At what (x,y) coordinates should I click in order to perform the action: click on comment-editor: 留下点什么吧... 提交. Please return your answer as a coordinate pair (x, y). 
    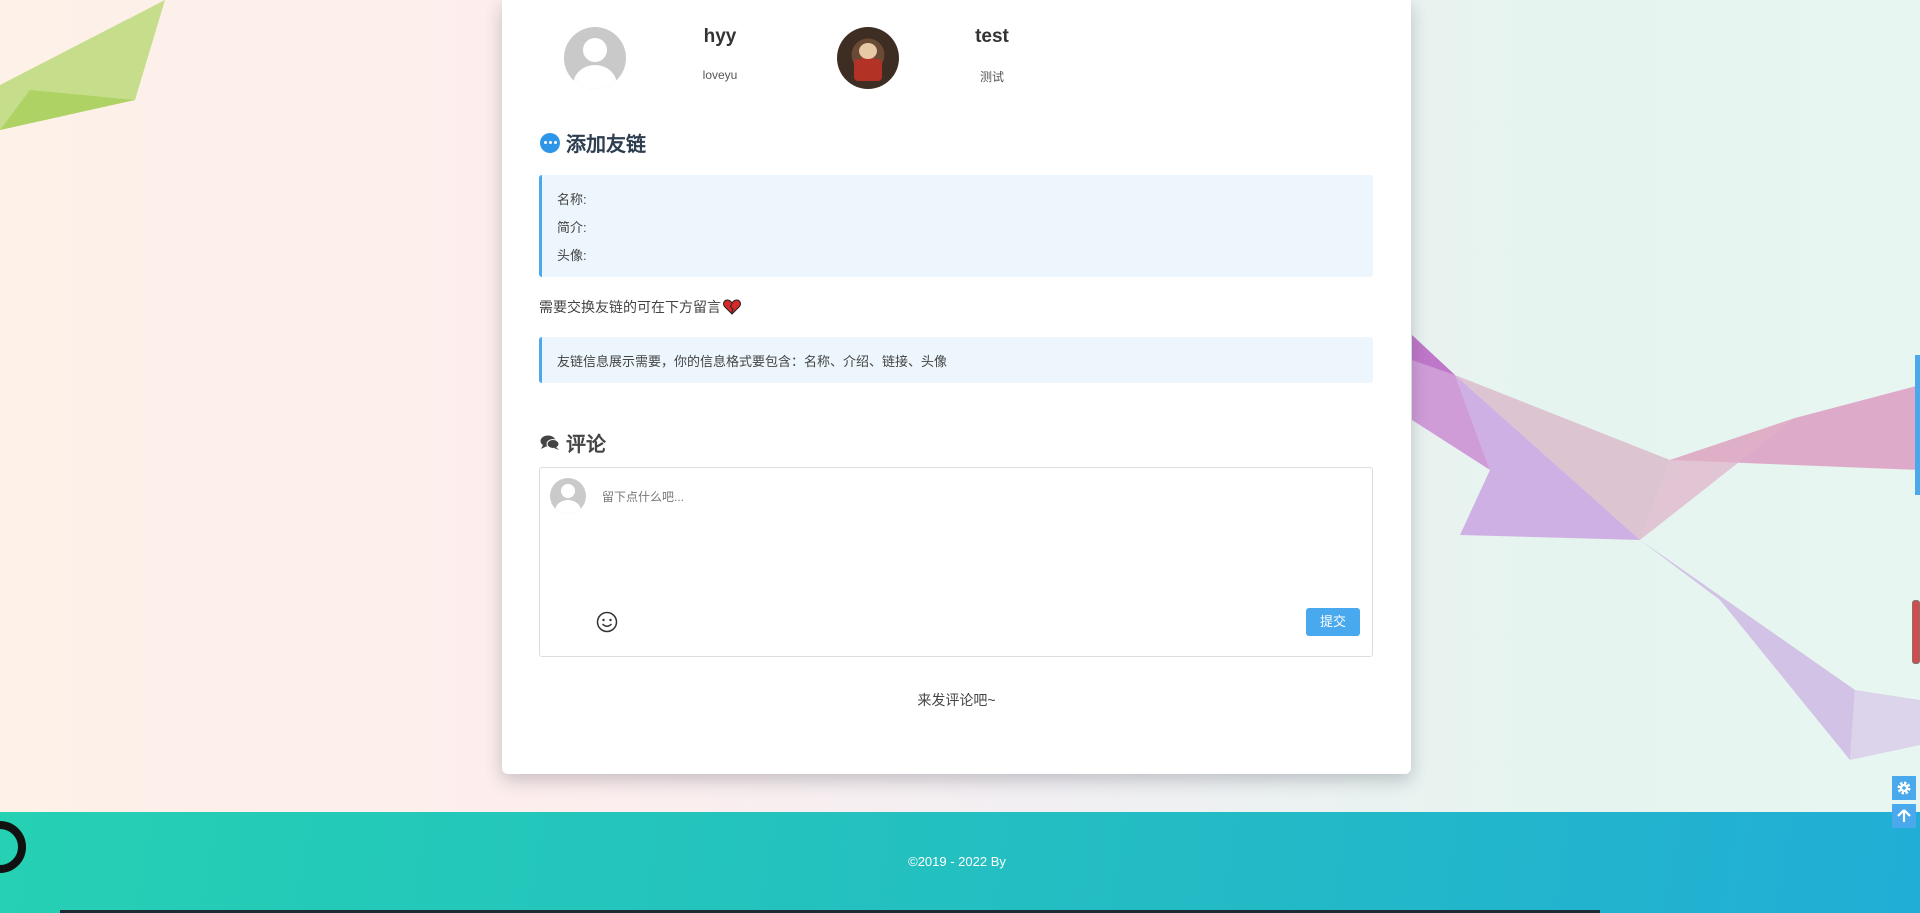
    Looking at the image, I should click on (956, 562).